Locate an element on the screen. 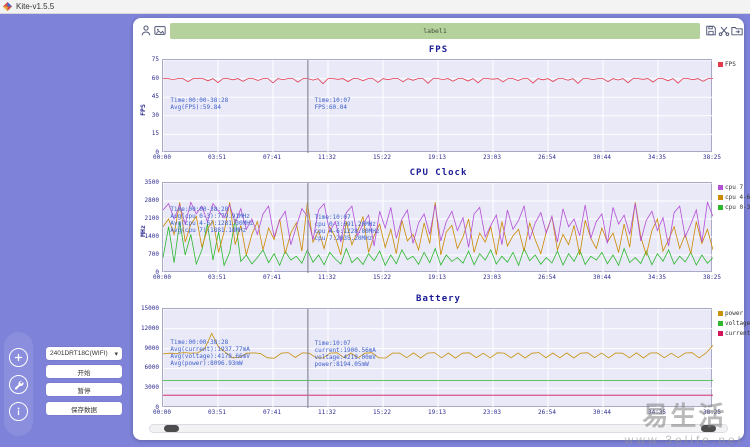 The image size is (750, 447). settings-button is located at coordinates (18, 384).